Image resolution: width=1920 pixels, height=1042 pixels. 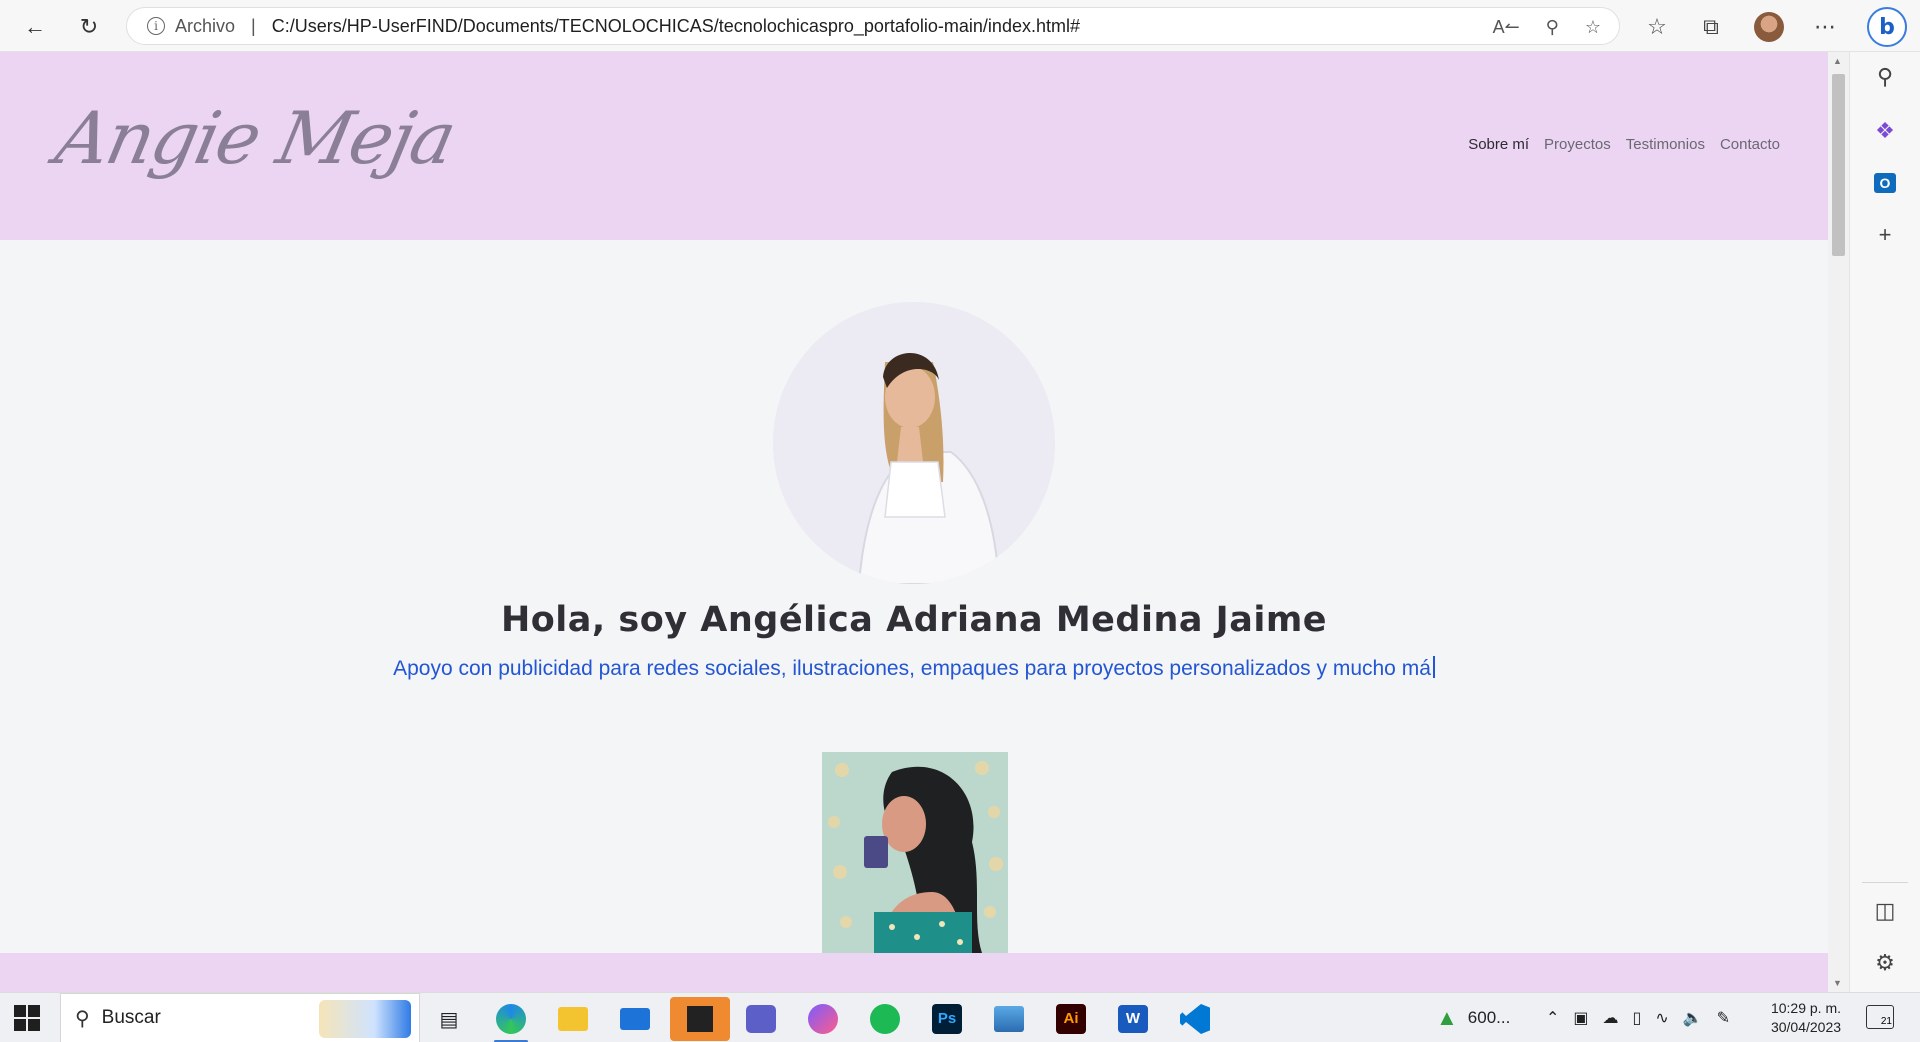 What do you see at coordinates (1552, 1018) in the screenshot?
I see `show-hidden-icons-icon: ⌃` at bounding box center [1552, 1018].